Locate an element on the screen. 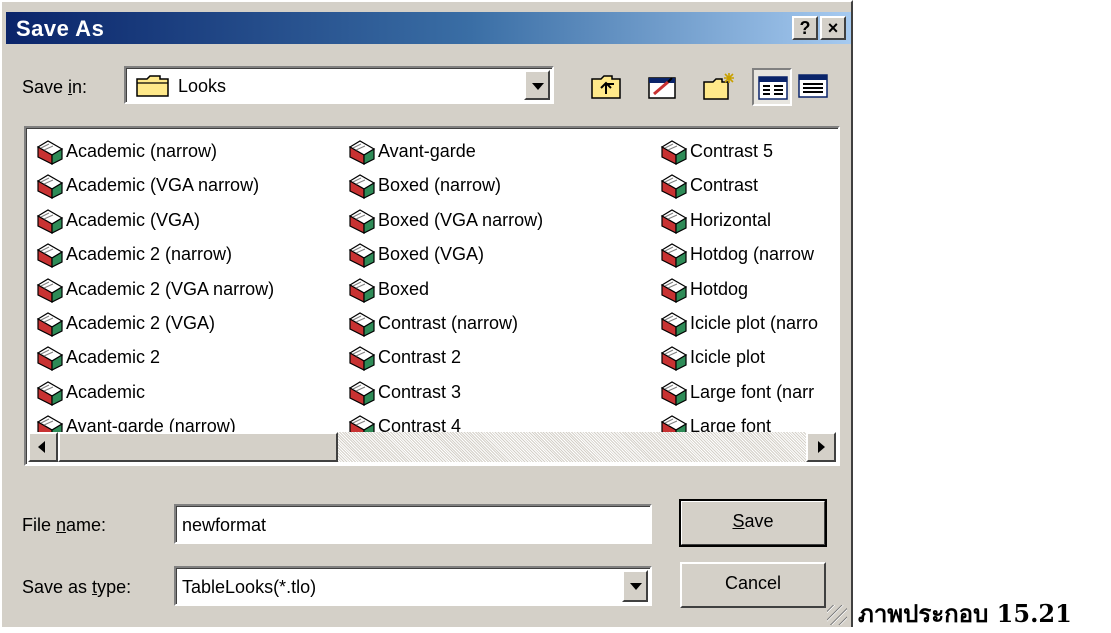  file-item: Contrast 2 is located at coordinates (443, 357).